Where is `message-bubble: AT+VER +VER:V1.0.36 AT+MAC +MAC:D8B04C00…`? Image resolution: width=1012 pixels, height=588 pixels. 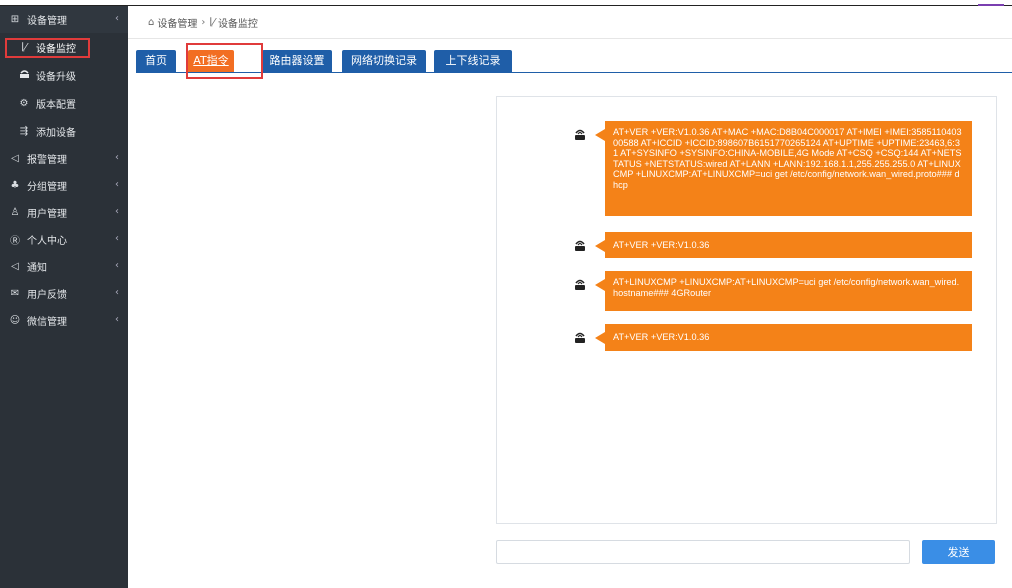
message-bubble: AT+VER +VER:V1.0.36 AT+MAC +MAC:D8B04C00… is located at coordinates (788, 168).